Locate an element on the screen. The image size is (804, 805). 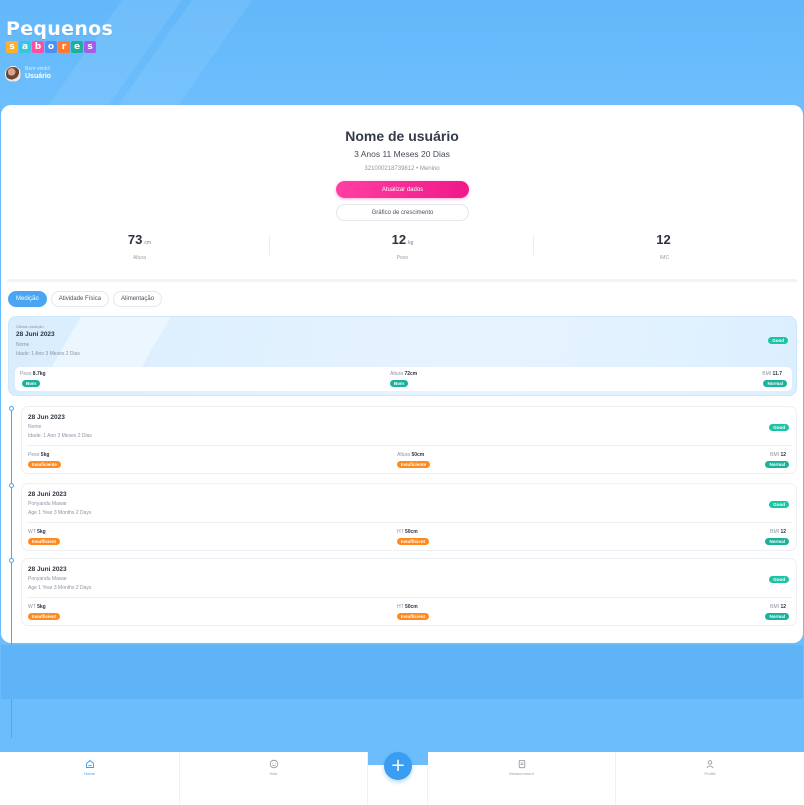
timeline-dot is located at coordinates (11, 560).